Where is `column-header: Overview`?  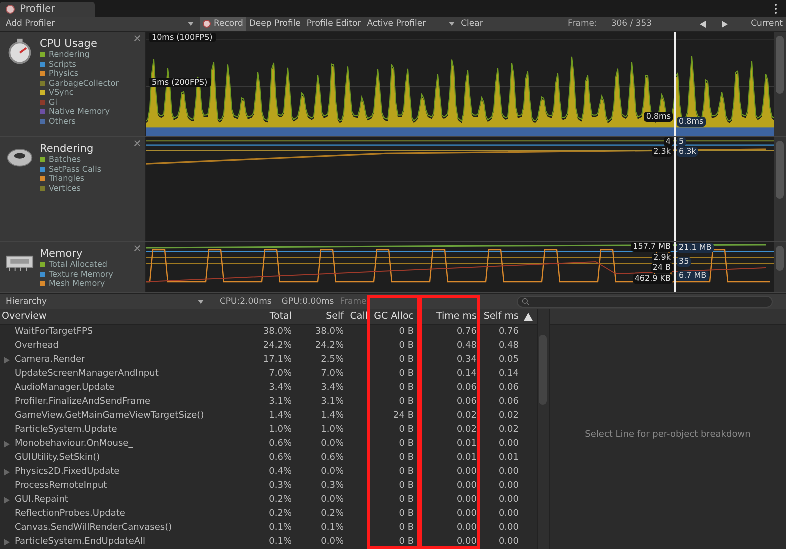
column-header: Overview is located at coordinates (122, 316).